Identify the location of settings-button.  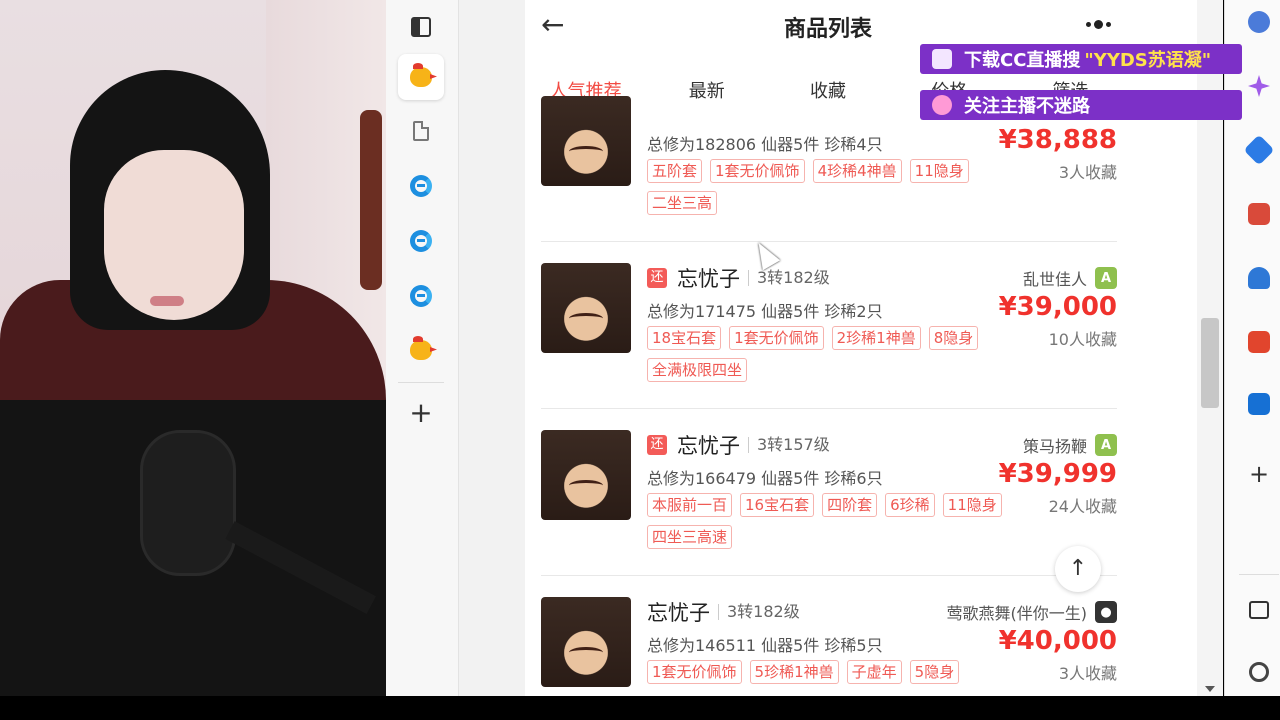
(1259, 672).